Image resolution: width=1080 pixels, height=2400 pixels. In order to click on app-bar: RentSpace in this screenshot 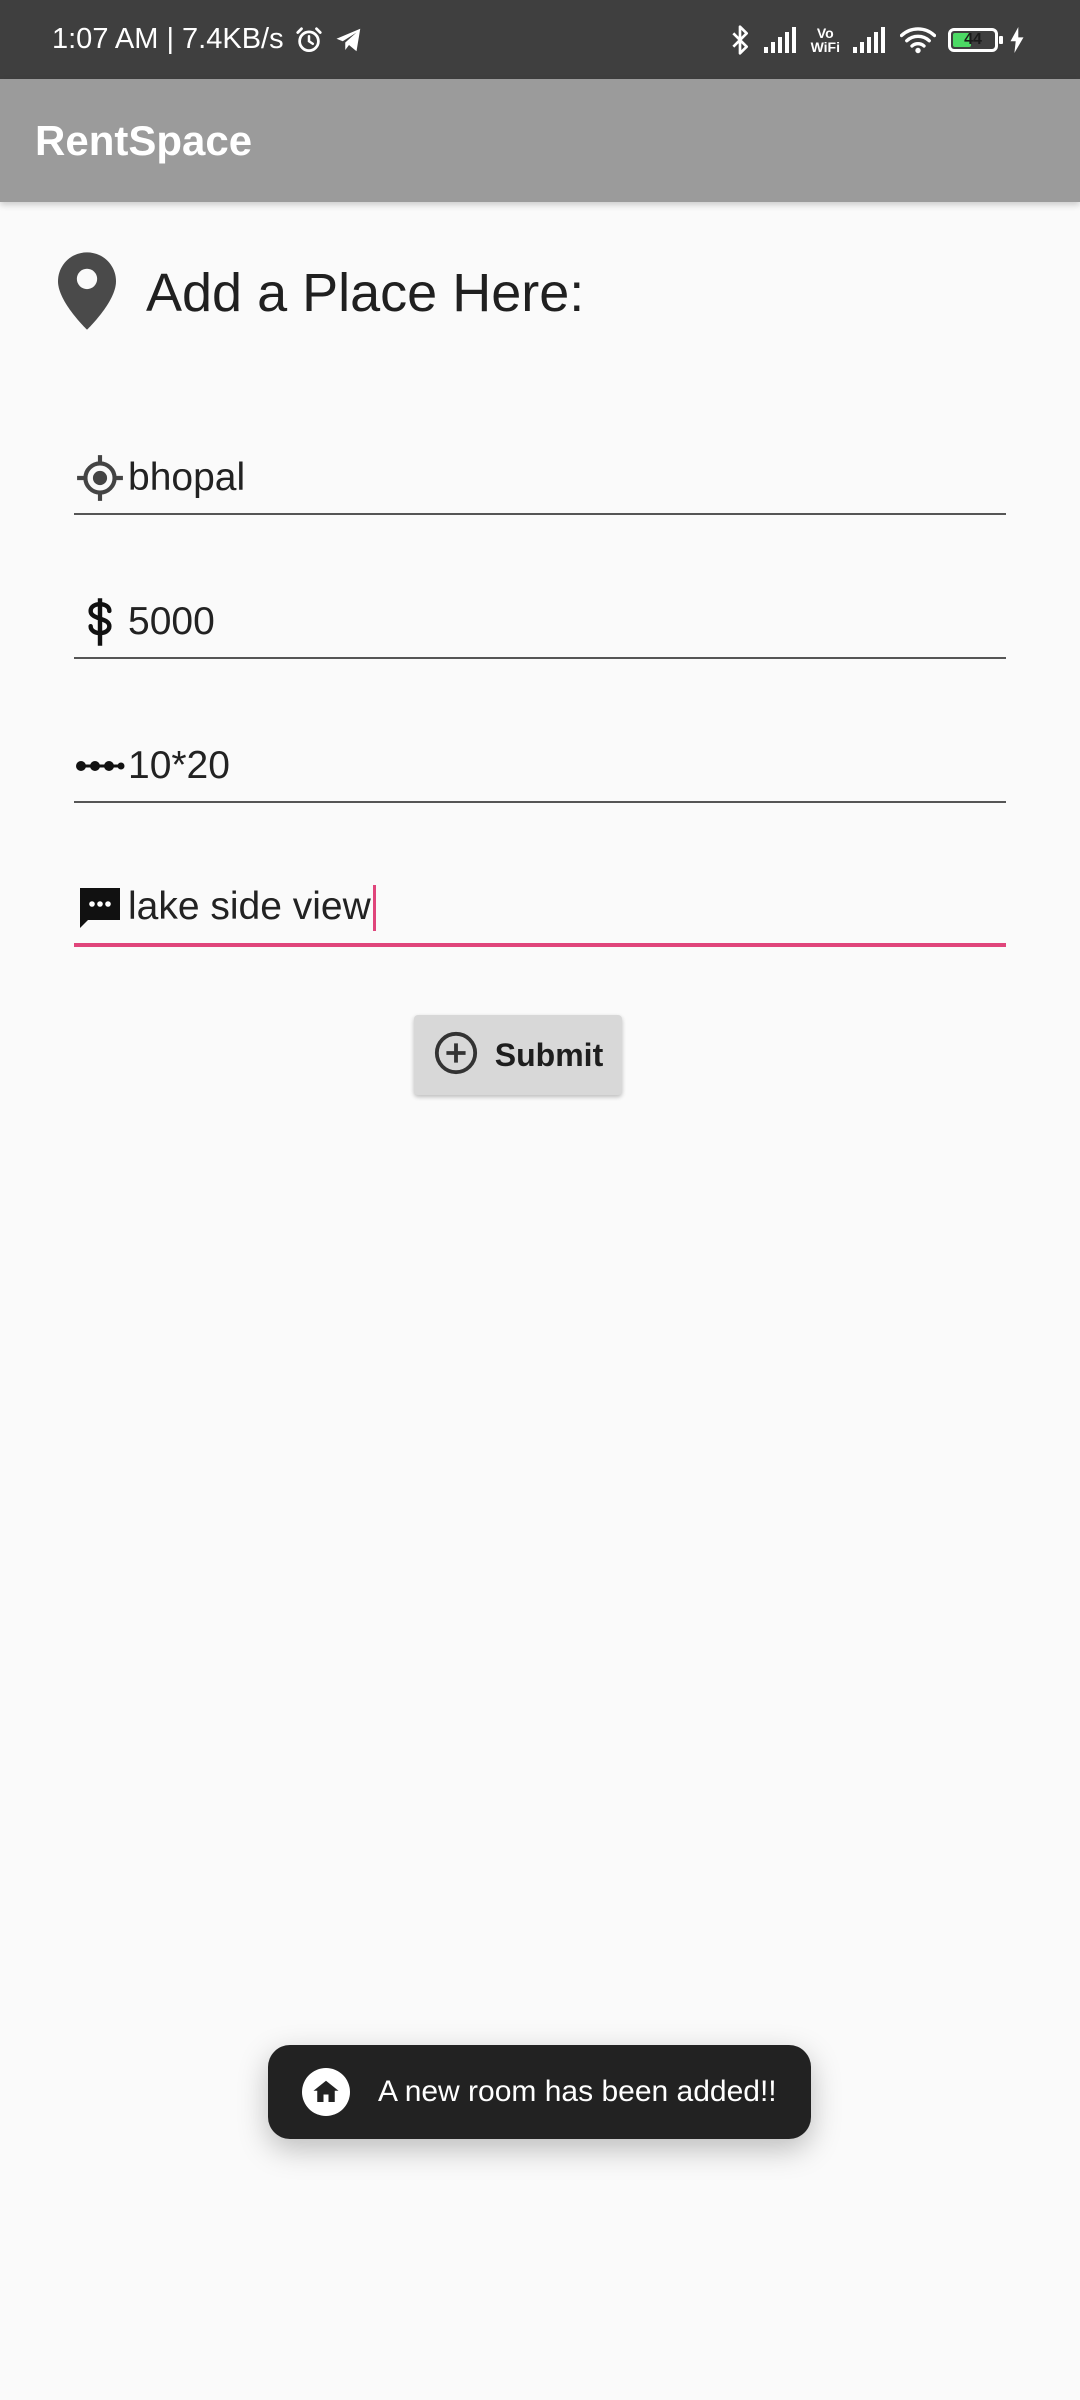, I will do `click(540, 140)`.